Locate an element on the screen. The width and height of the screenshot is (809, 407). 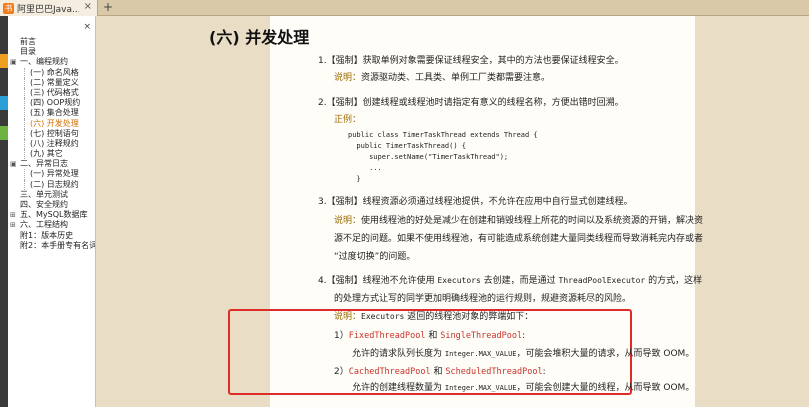
outline-item: (七) 控制语句 is located at coordinates (51, 133).